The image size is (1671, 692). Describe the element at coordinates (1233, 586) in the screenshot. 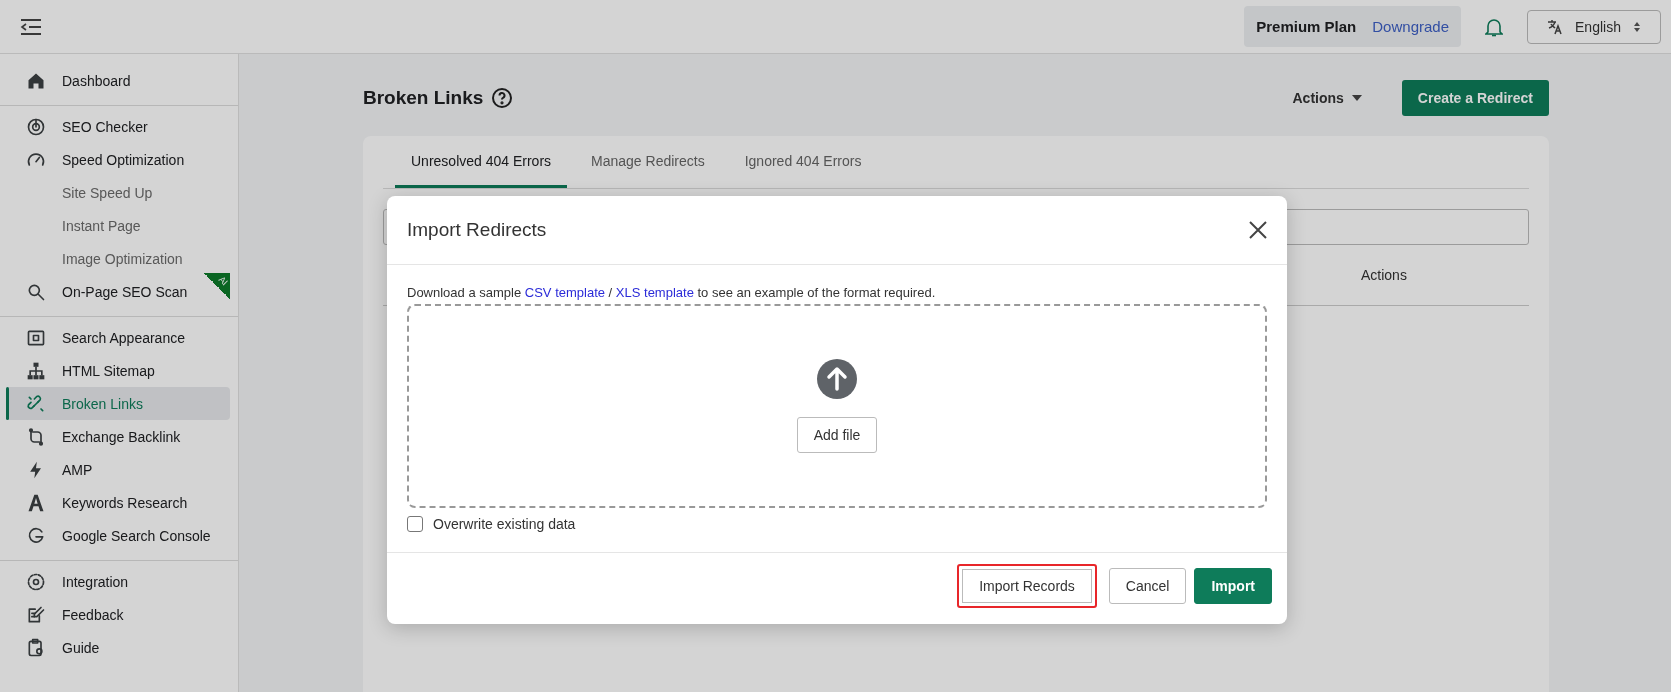

I see `import-button: Import` at that location.